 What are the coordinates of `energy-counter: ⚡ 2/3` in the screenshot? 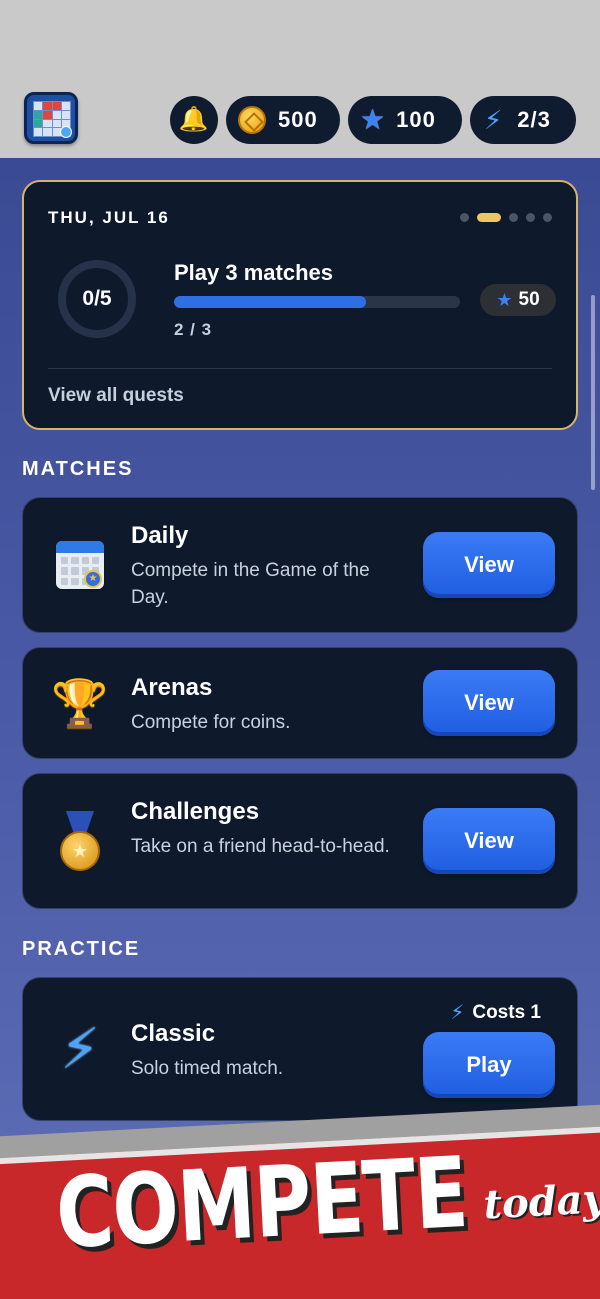 It's located at (523, 120).